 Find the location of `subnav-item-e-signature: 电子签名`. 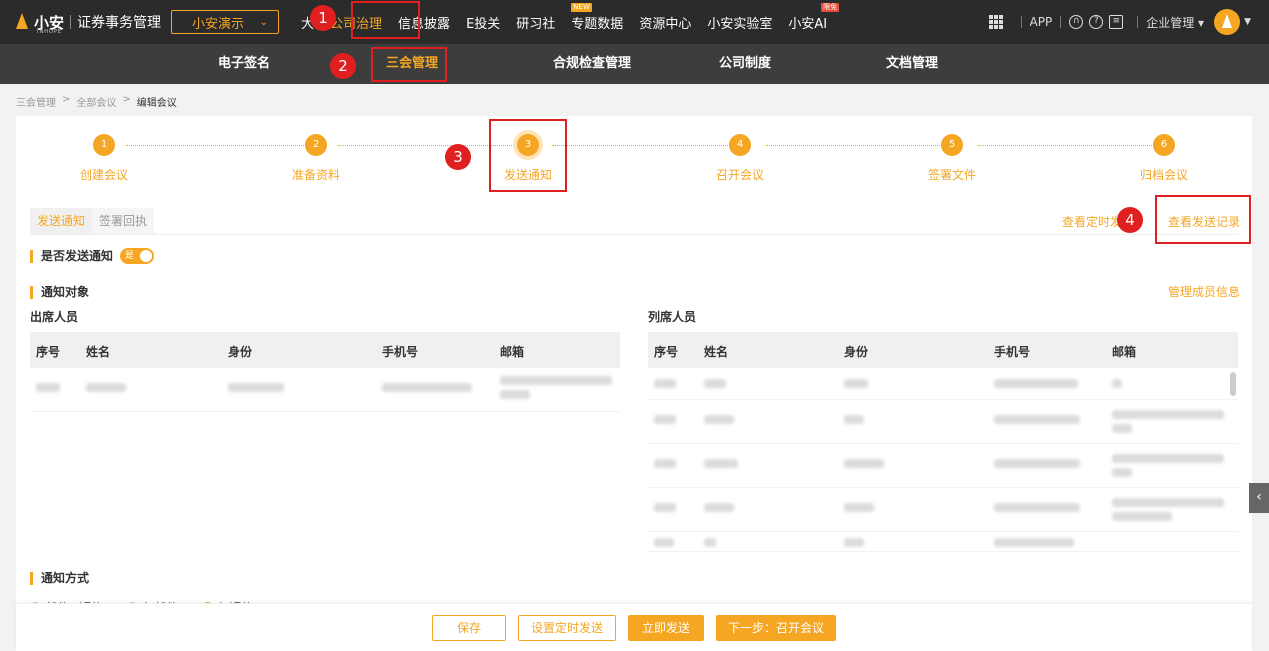

subnav-item-e-signature: 电子签名 is located at coordinates (244, 64).